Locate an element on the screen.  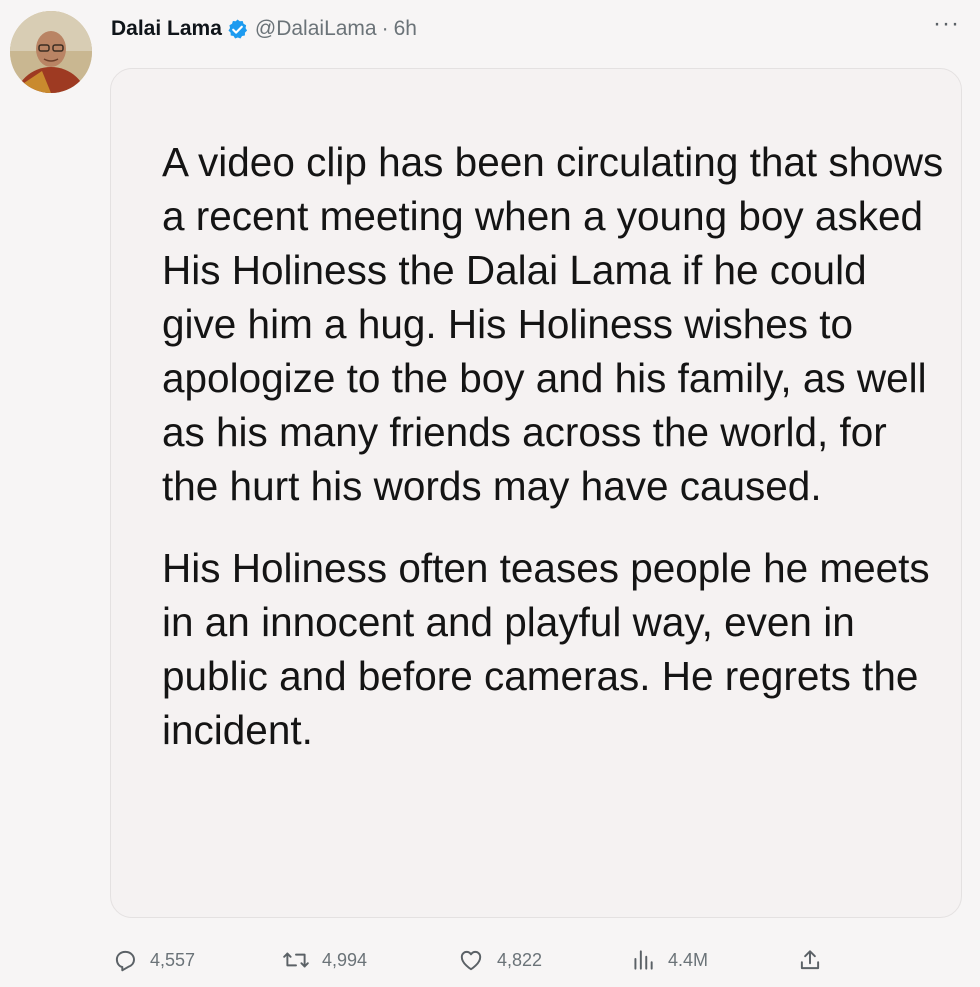
reply-icon is located at coordinates (125, 961).